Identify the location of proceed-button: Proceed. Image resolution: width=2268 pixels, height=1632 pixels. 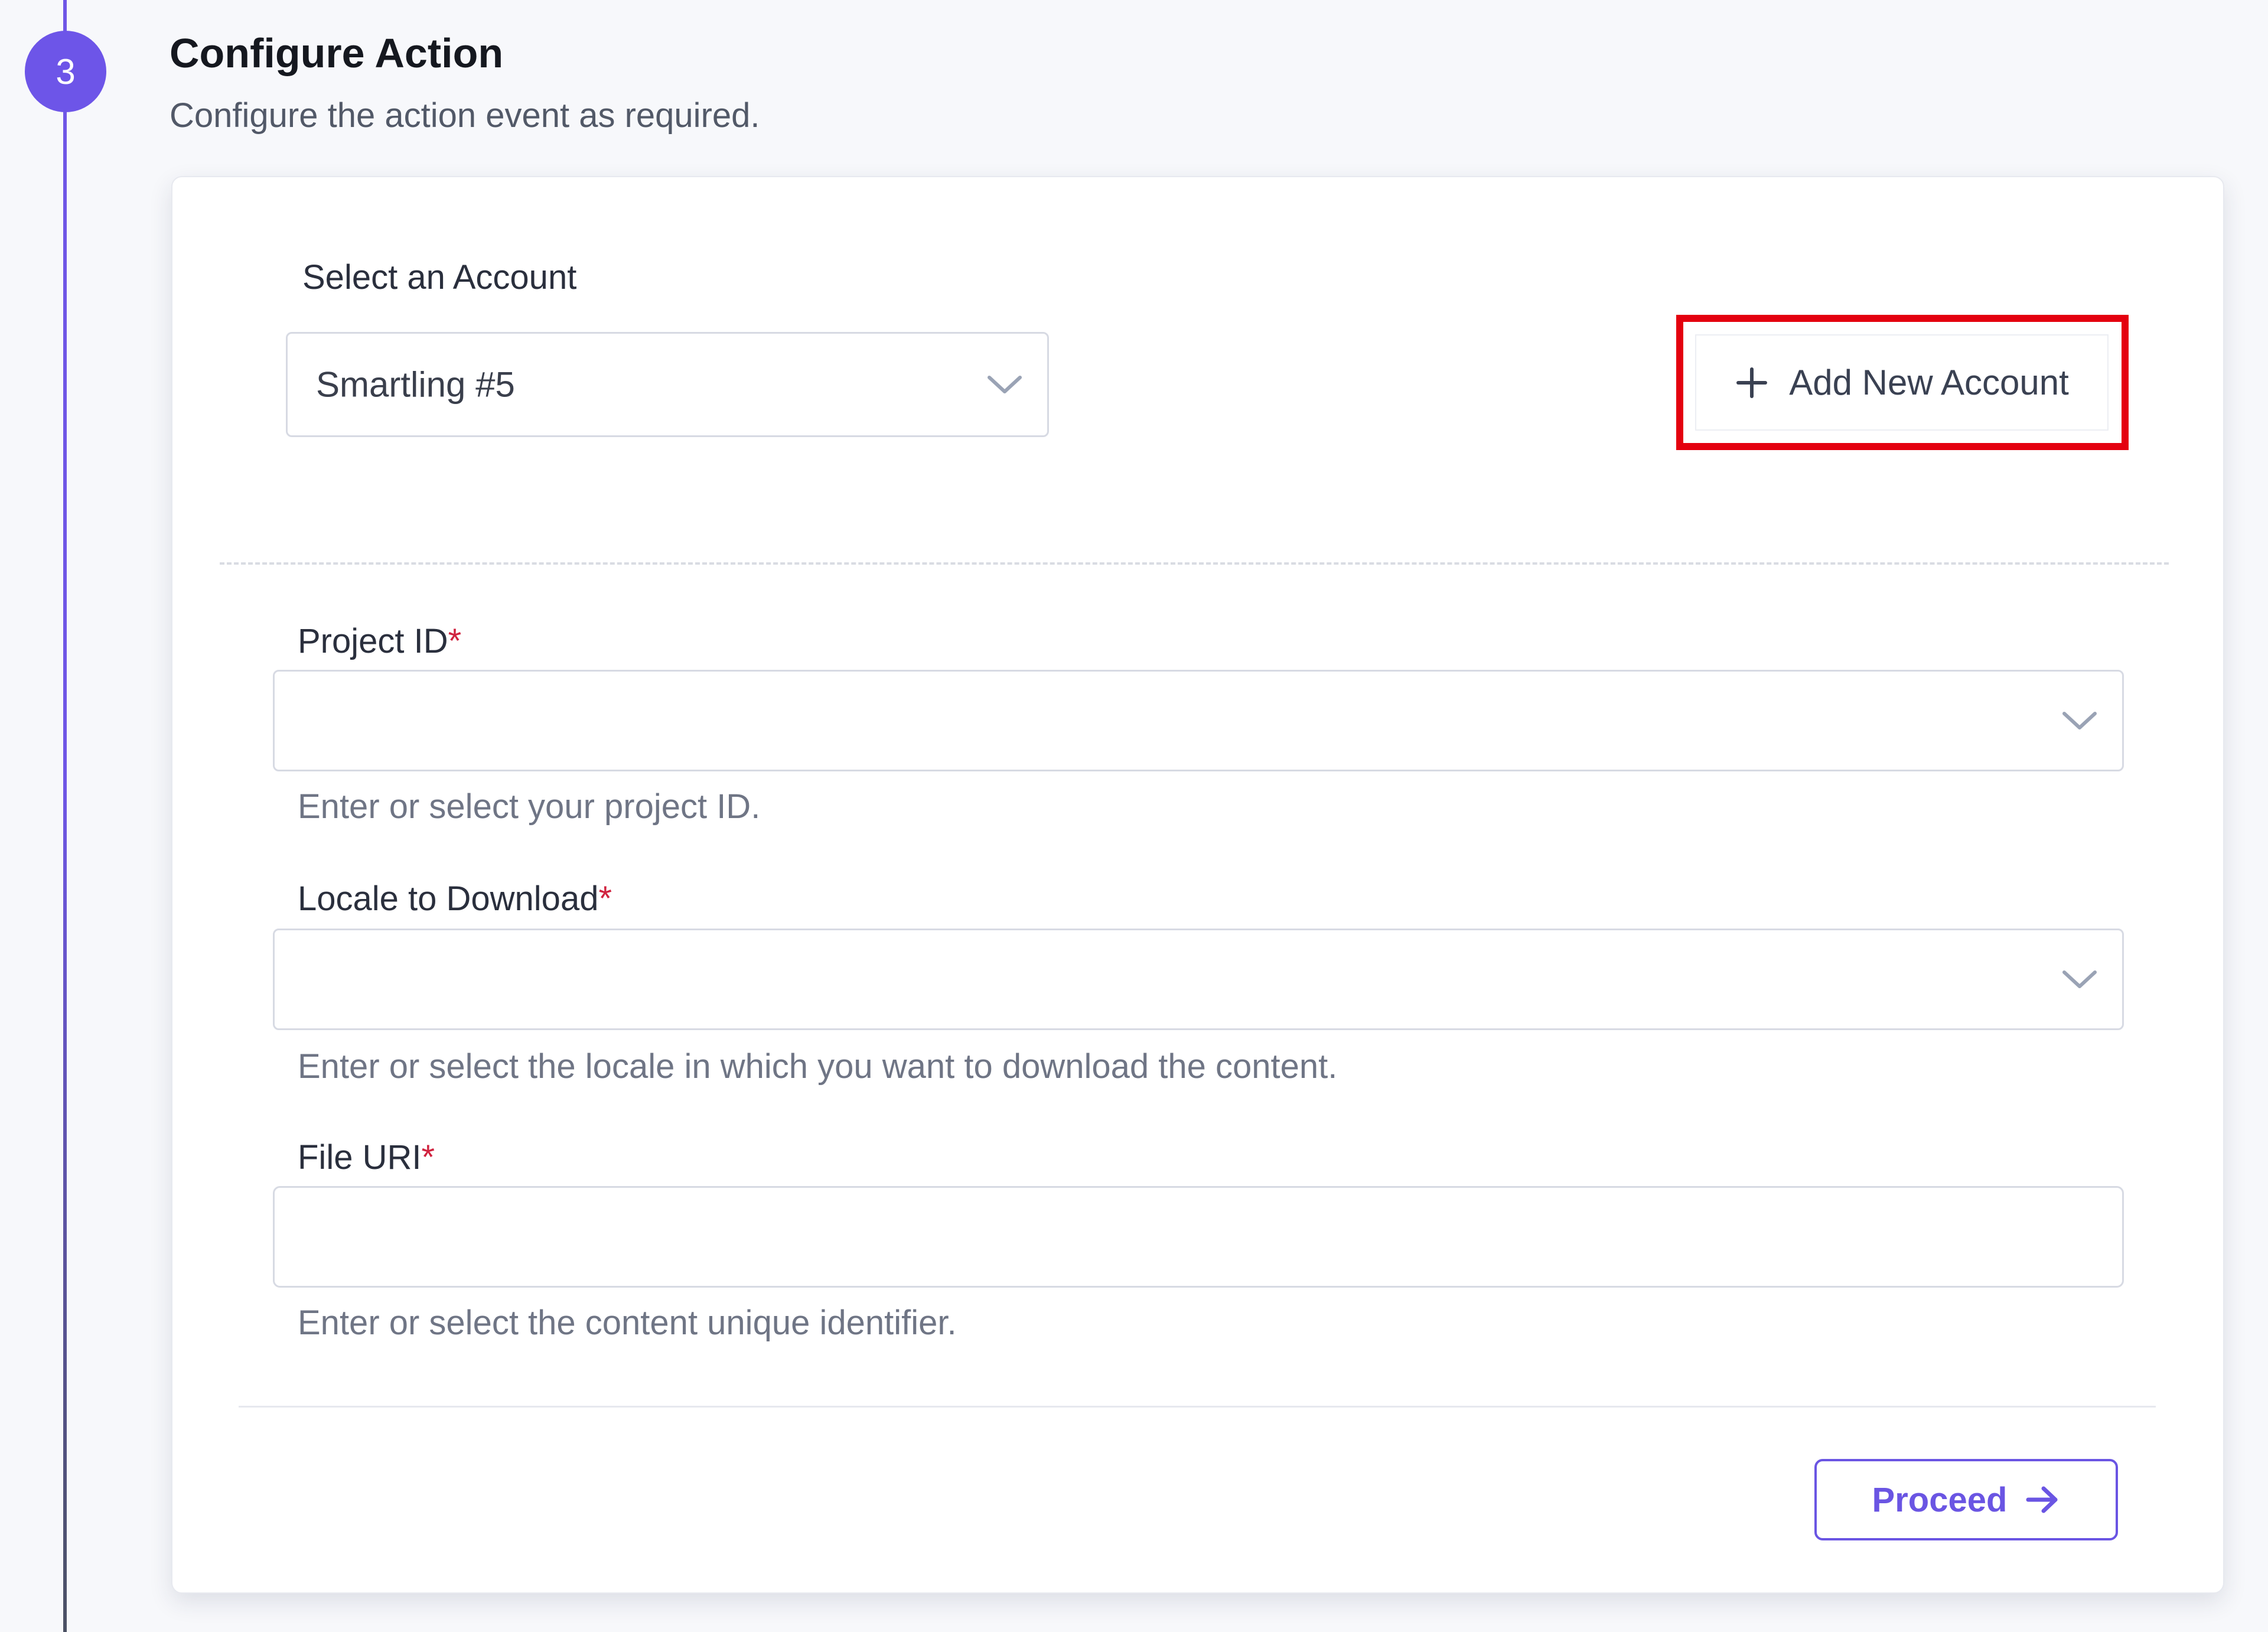
(1966, 1500).